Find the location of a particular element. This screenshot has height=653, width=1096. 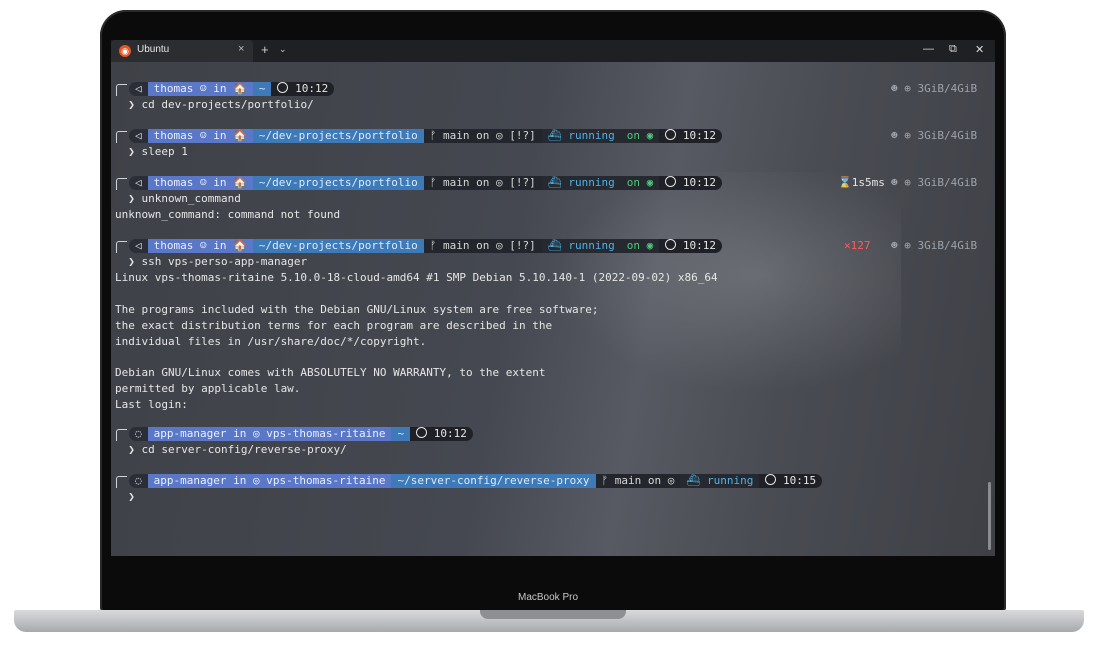

prompt-line: ◁ thomas ☺ in 🏠 ~ 10:12 is located at coordinates (225, 89).